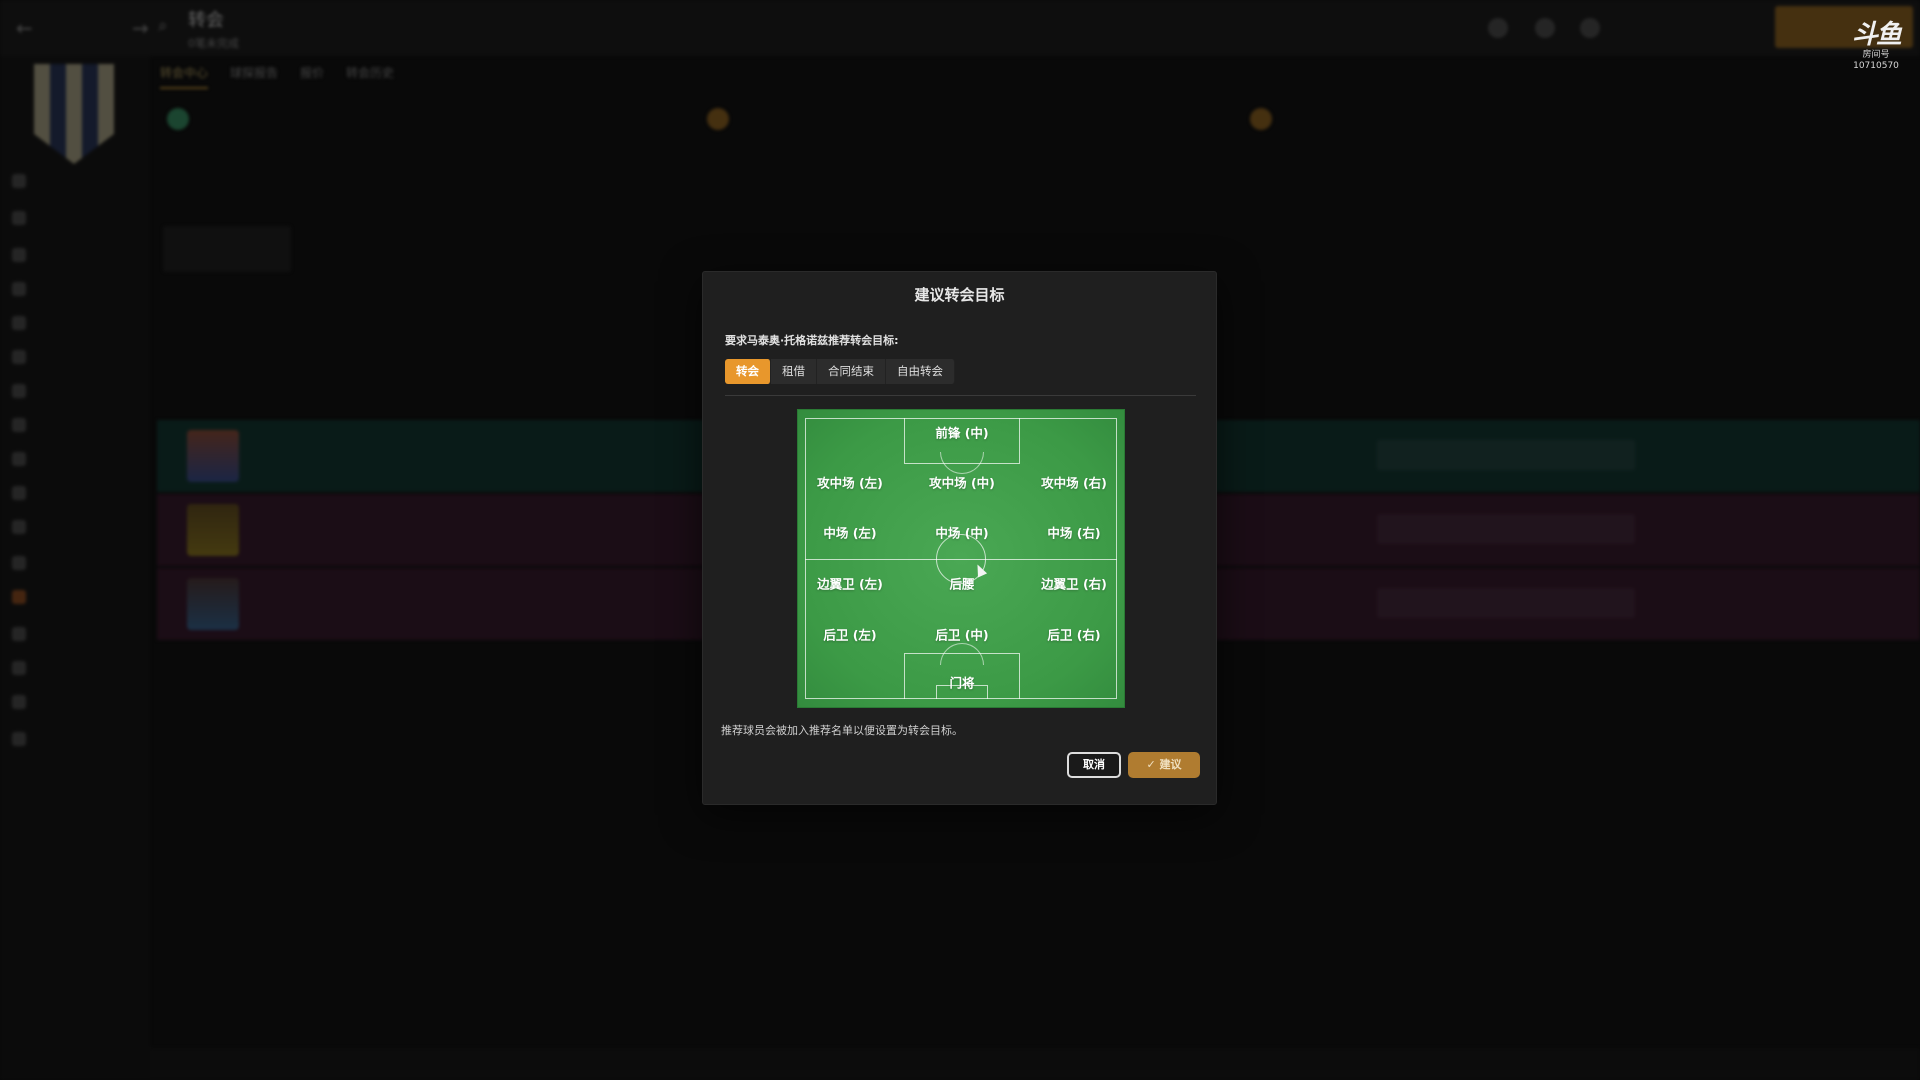 This screenshot has height=1080, width=1920. What do you see at coordinates (1073, 532) in the screenshot?
I see `position-m-r: 中场 (右)` at bounding box center [1073, 532].